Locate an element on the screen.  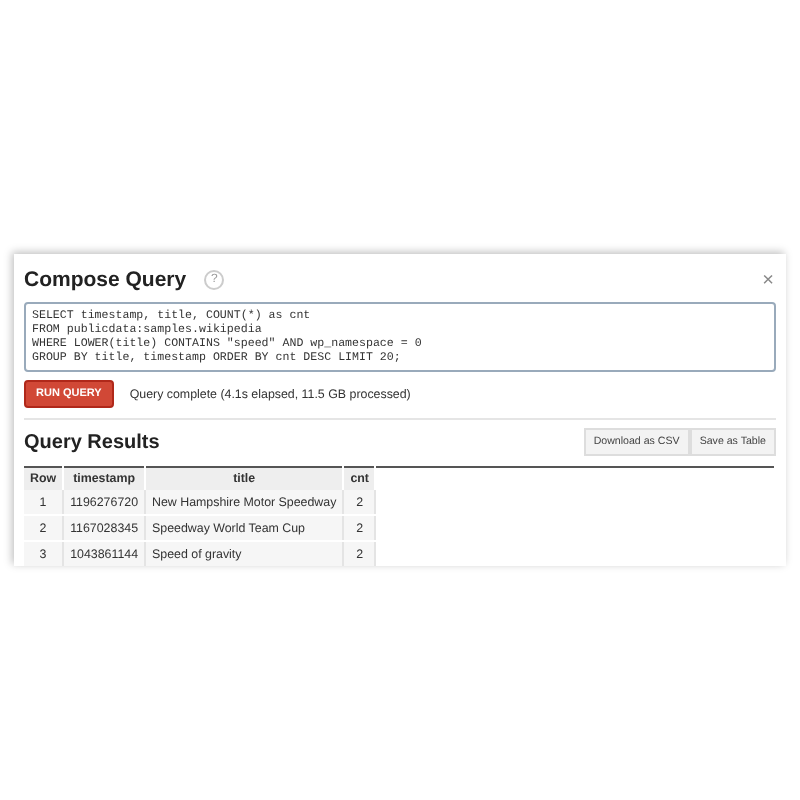
dialog-title: Compose Query is located at coordinates (105, 280).